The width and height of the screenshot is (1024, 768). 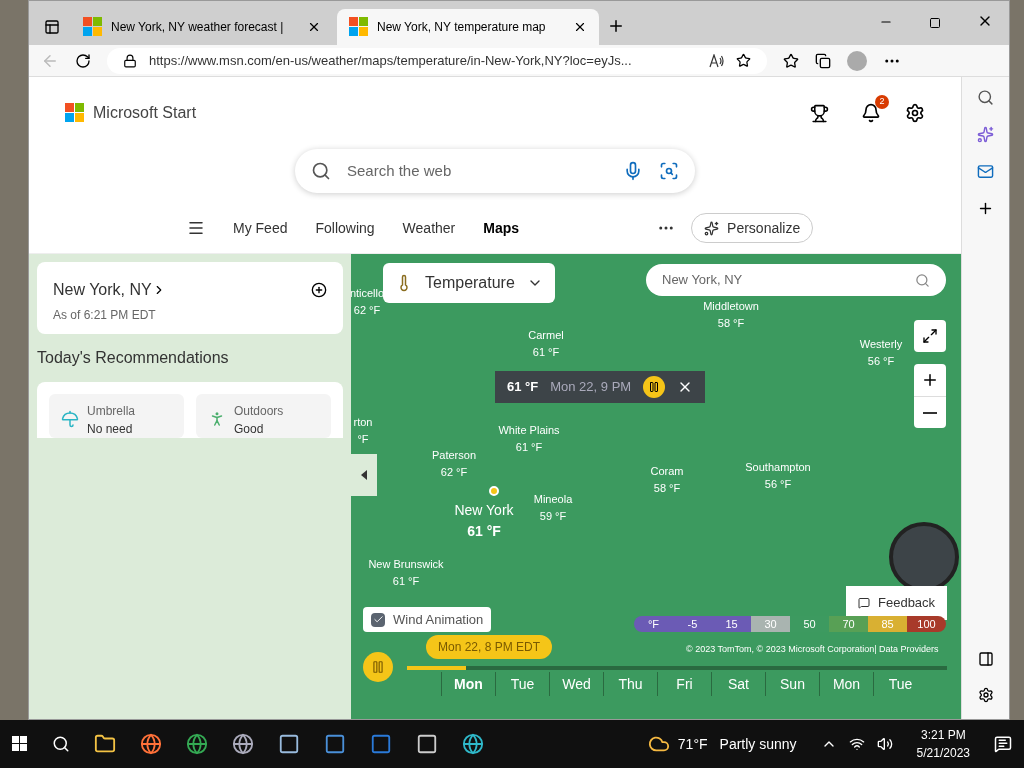 I want to click on place-name: Mineola, so click(x=553, y=499).